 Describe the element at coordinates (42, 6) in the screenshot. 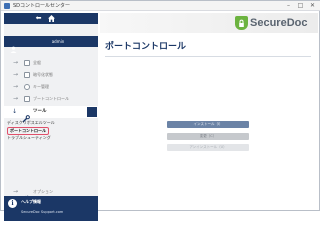

I see `window-title: SDコントロールセンター` at that location.